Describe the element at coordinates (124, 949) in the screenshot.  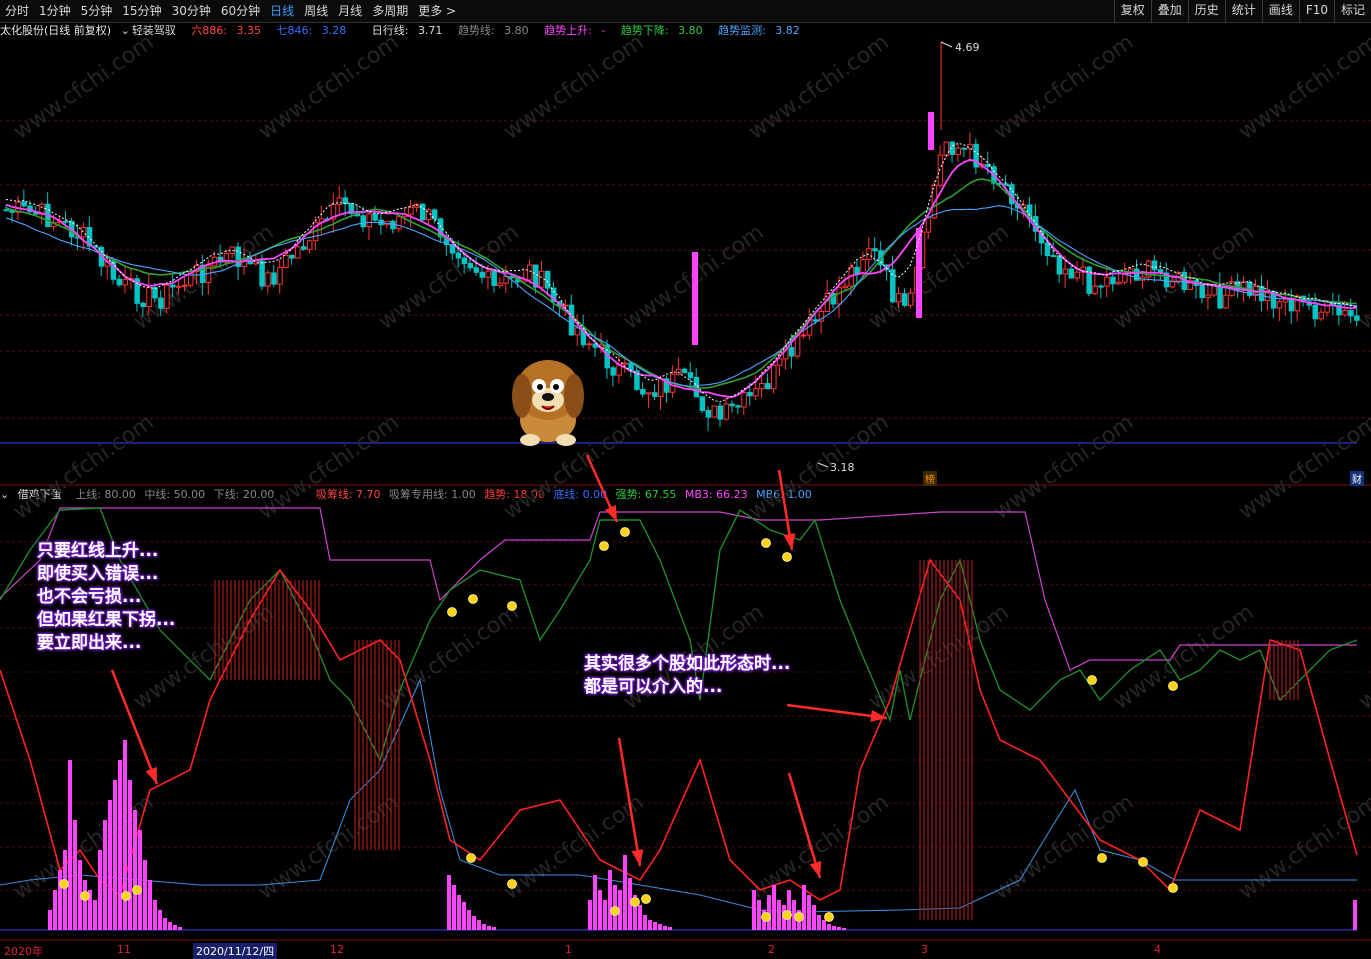
I see `axis-month-11: 11` at that location.